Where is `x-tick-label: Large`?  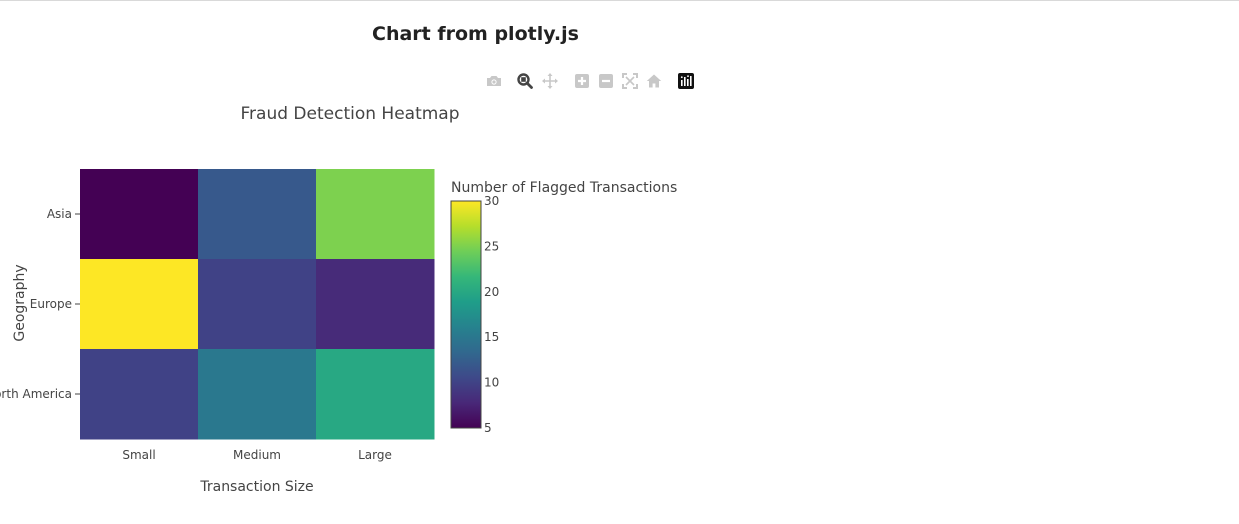 x-tick-label: Large is located at coordinates (375, 455).